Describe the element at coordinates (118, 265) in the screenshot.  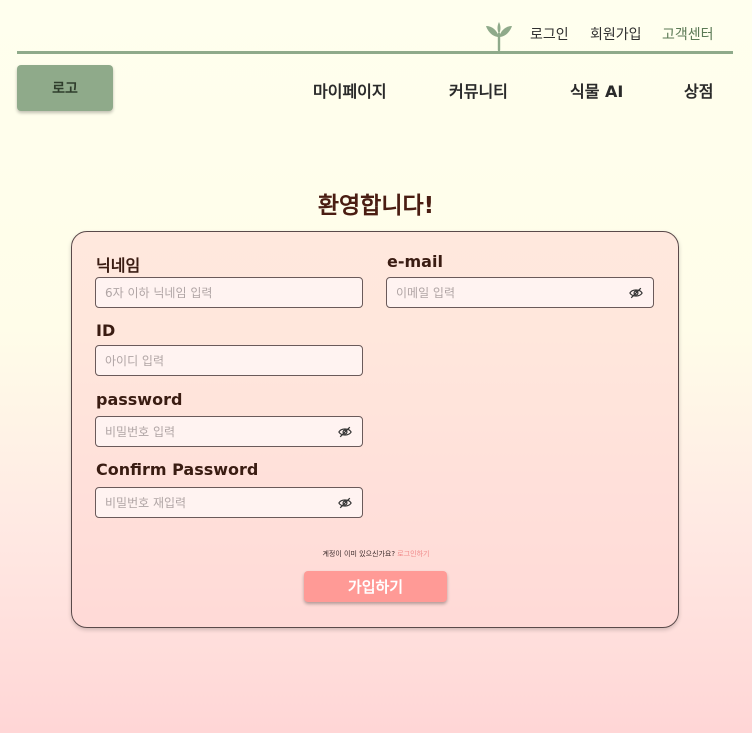
I see `nickname-label: 닉네임` at that location.